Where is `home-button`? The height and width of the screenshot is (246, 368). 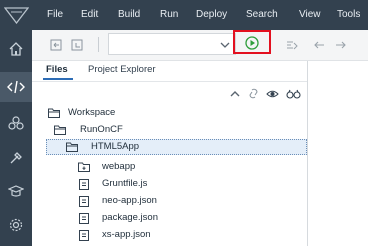
home-button is located at coordinates (16, 49).